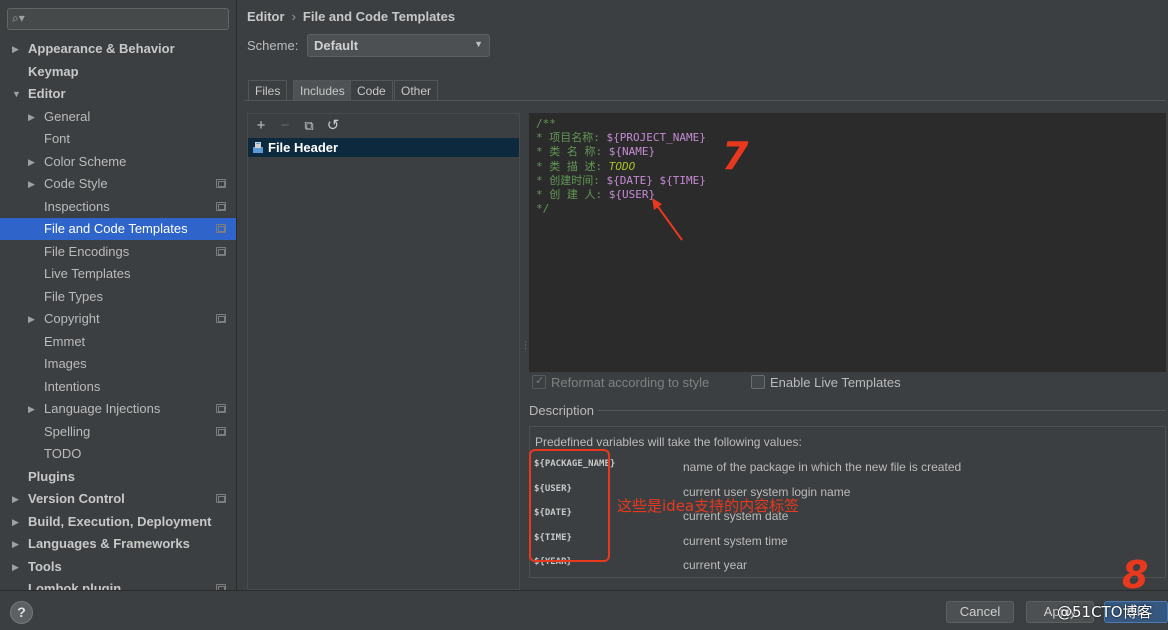  Describe the element at coordinates (539, 381) in the screenshot. I see `reformat-checkbox` at that location.